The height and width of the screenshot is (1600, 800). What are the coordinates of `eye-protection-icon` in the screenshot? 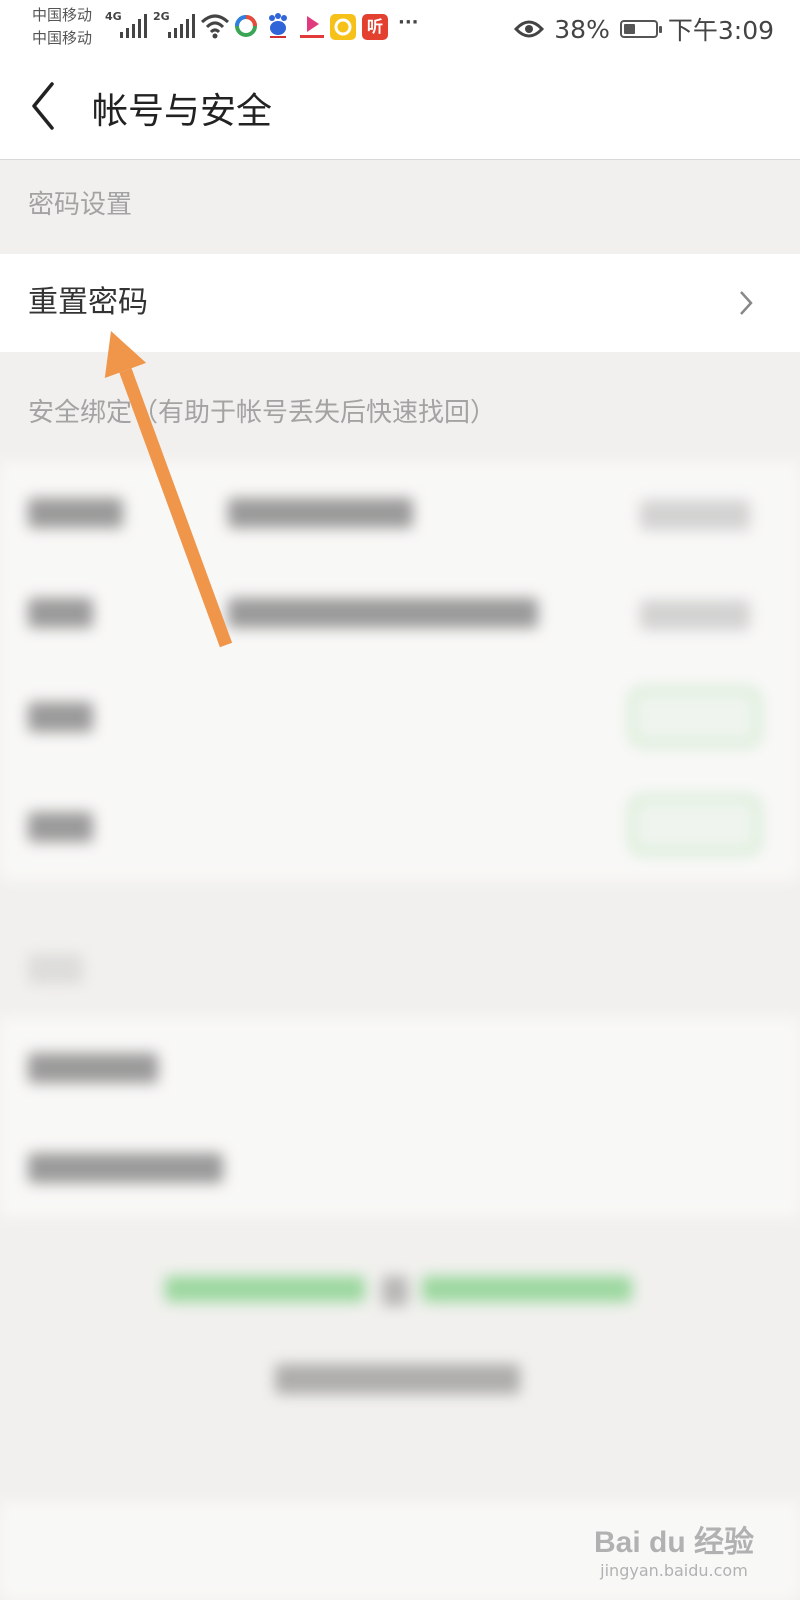 It's located at (529, 29).